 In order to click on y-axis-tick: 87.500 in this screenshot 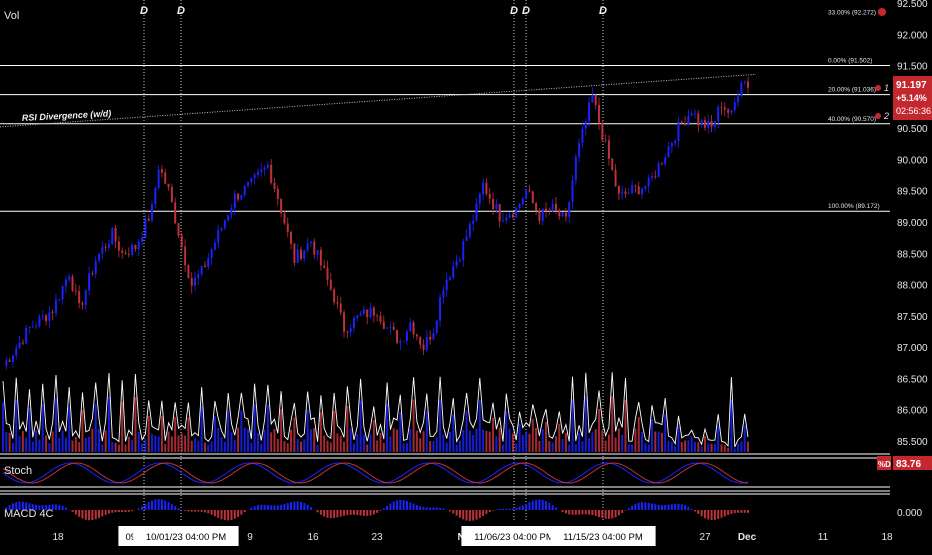, I will do `click(912, 317)`.